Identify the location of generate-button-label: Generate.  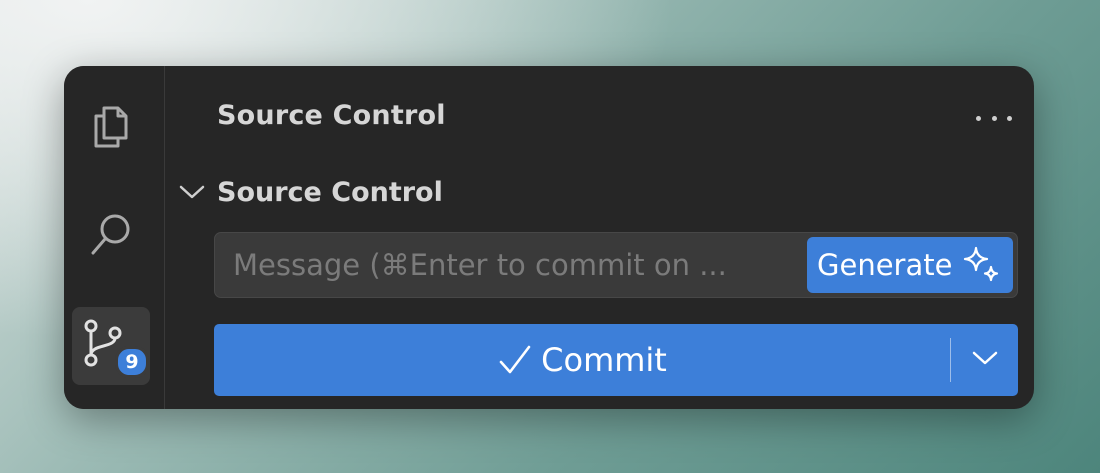
(885, 265).